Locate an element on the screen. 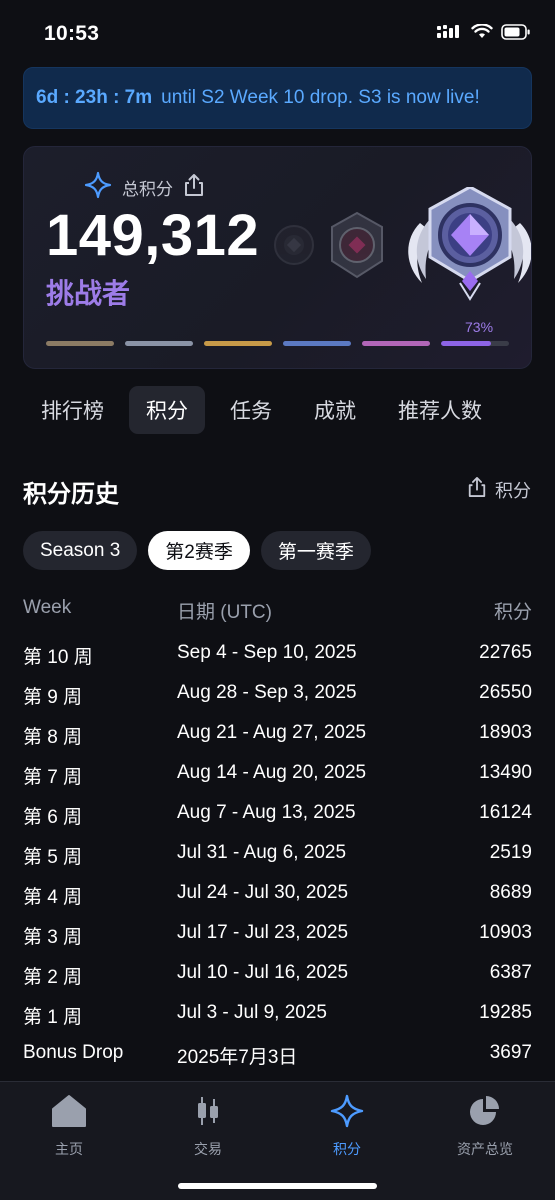 The image size is (555, 1200). signal-icon is located at coordinates (450, 34).